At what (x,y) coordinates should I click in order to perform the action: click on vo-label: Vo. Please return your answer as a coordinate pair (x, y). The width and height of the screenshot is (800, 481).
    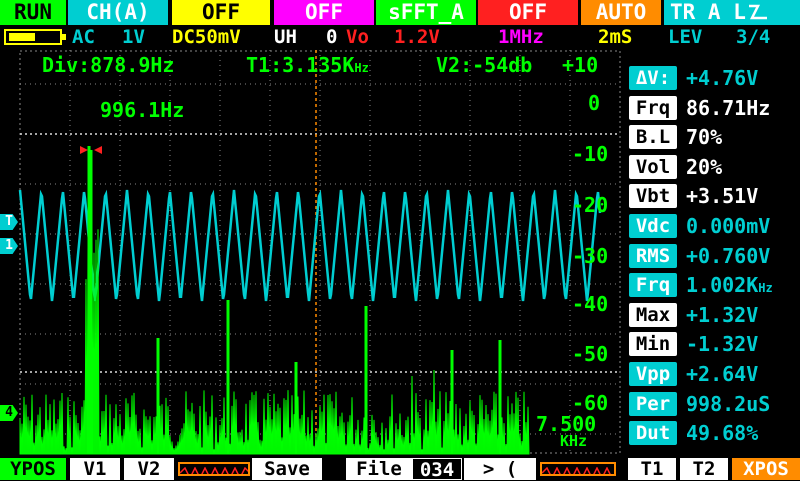
    Looking at the image, I should click on (357, 37).